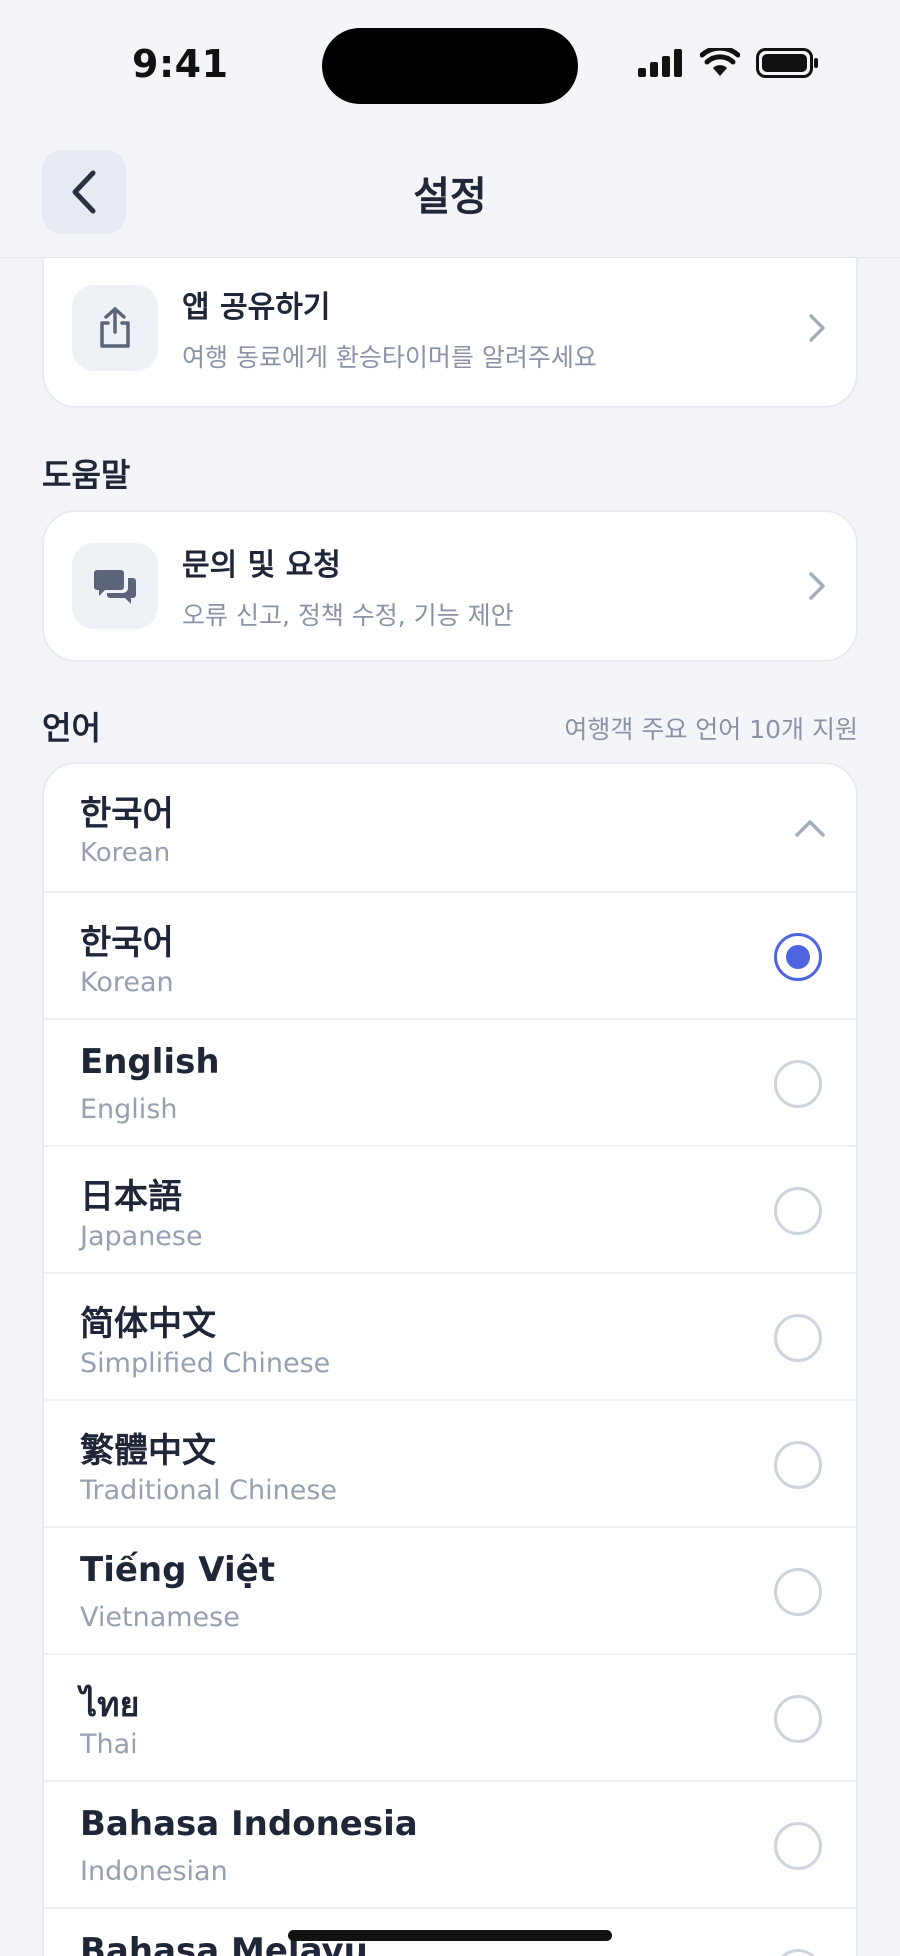 Image resolution: width=900 pixels, height=1956 pixels. I want to click on language-option-sub: Traditional Chinese, so click(209, 1490).